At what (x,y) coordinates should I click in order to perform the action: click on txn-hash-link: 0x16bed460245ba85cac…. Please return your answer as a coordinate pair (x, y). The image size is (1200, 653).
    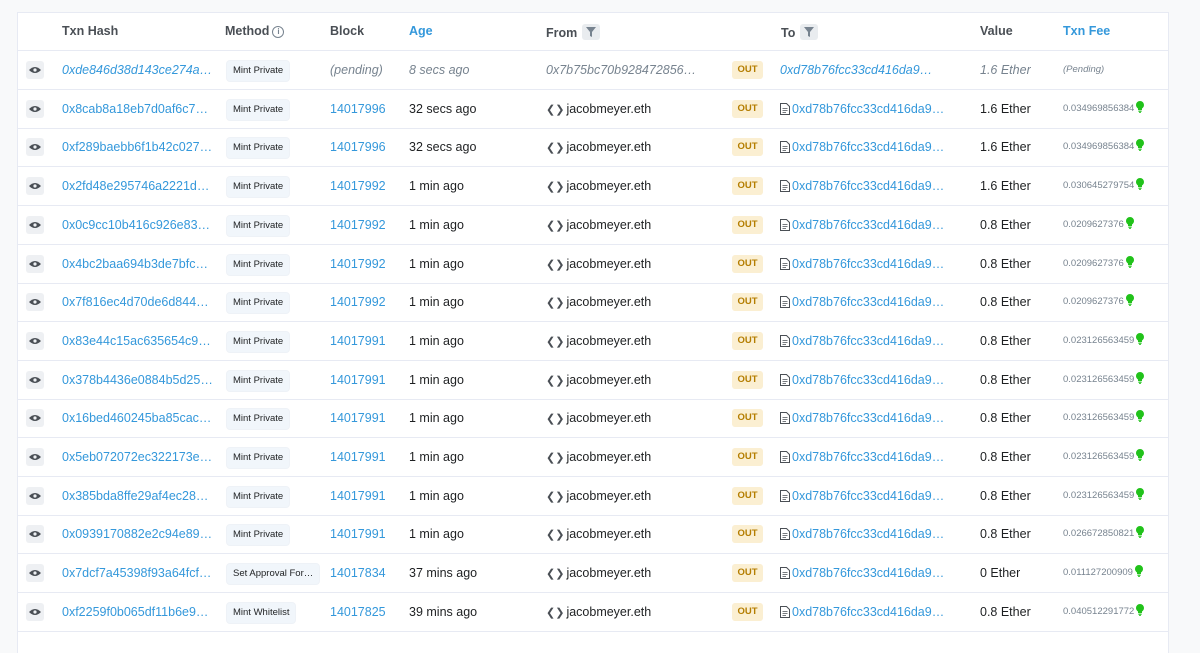
    Looking at the image, I should click on (138, 418).